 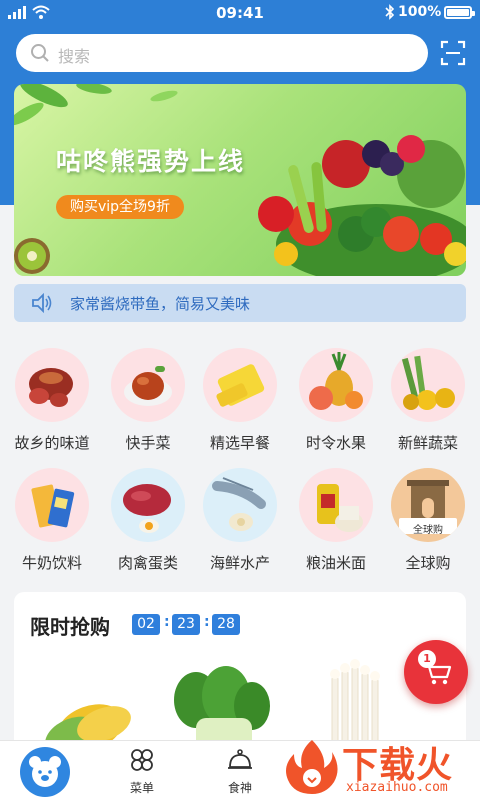 What do you see at coordinates (70, 627) in the screenshot?
I see `flash-sale-title: 限时抢购` at bounding box center [70, 627].